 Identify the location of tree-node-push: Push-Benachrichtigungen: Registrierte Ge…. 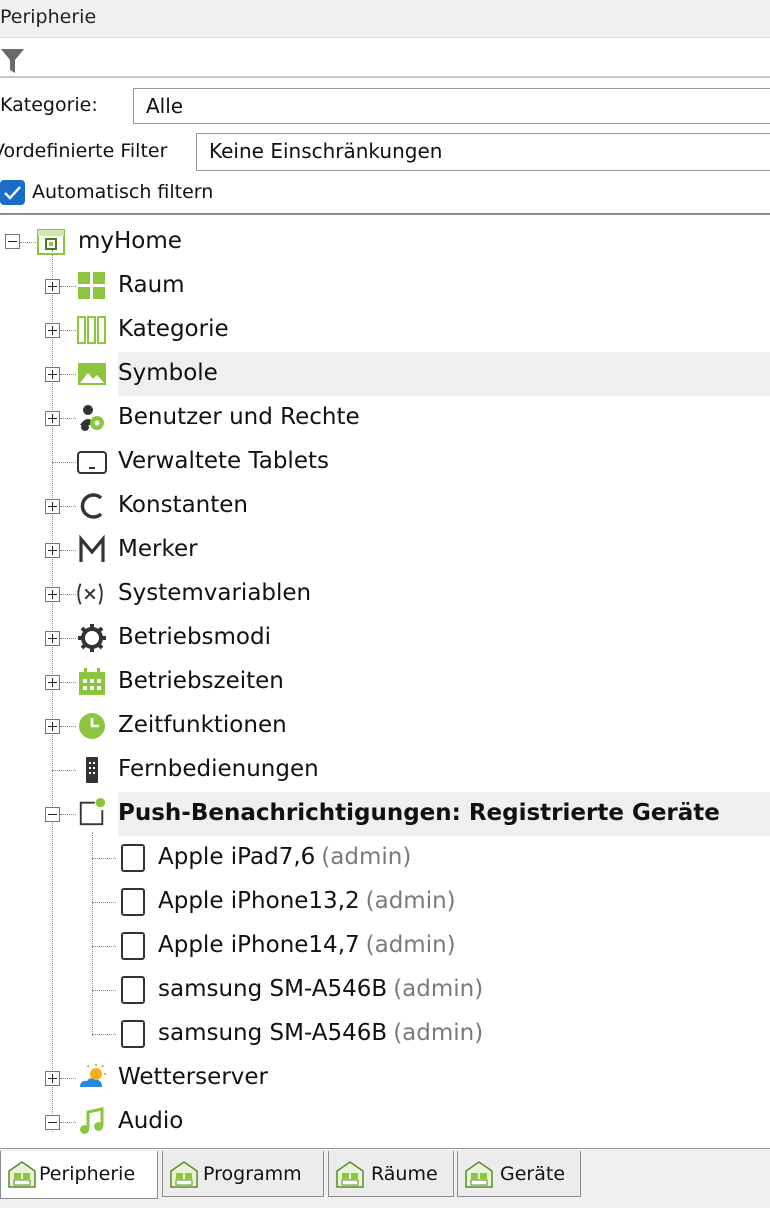
(385, 814).